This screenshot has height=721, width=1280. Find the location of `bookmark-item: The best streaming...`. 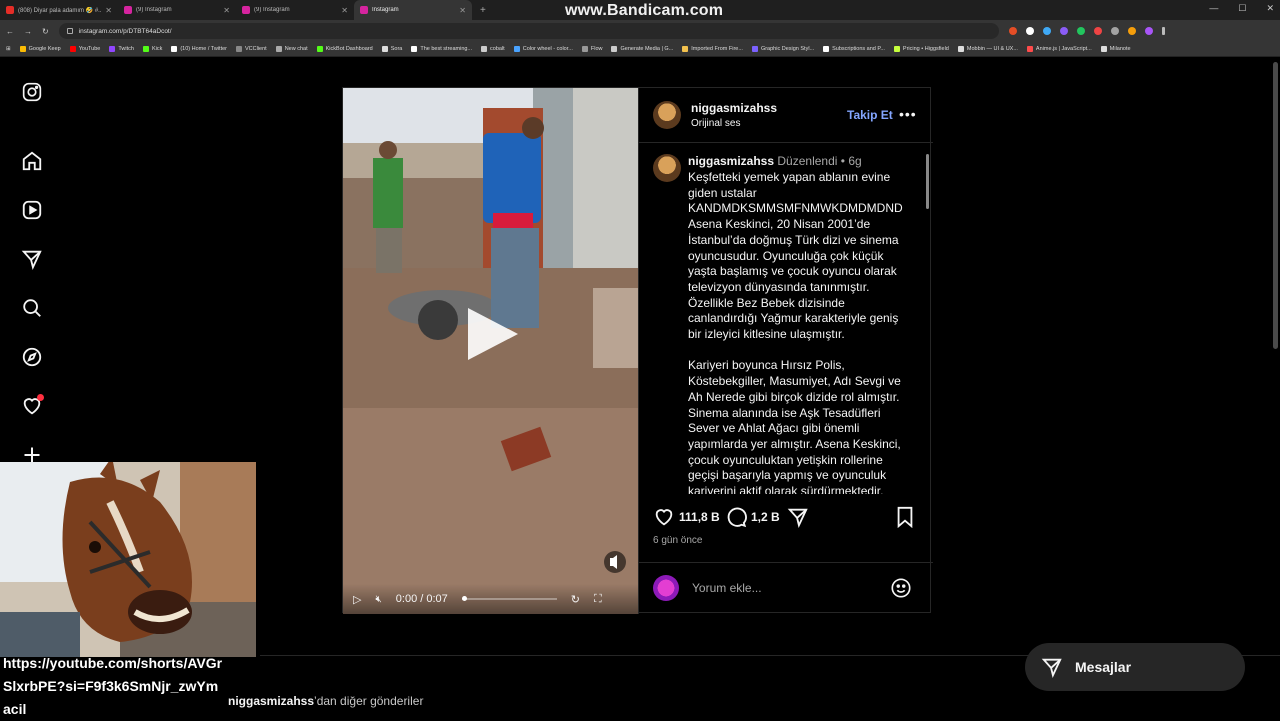

bookmark-item: The best streaming... is located at coordinates (441, 49).